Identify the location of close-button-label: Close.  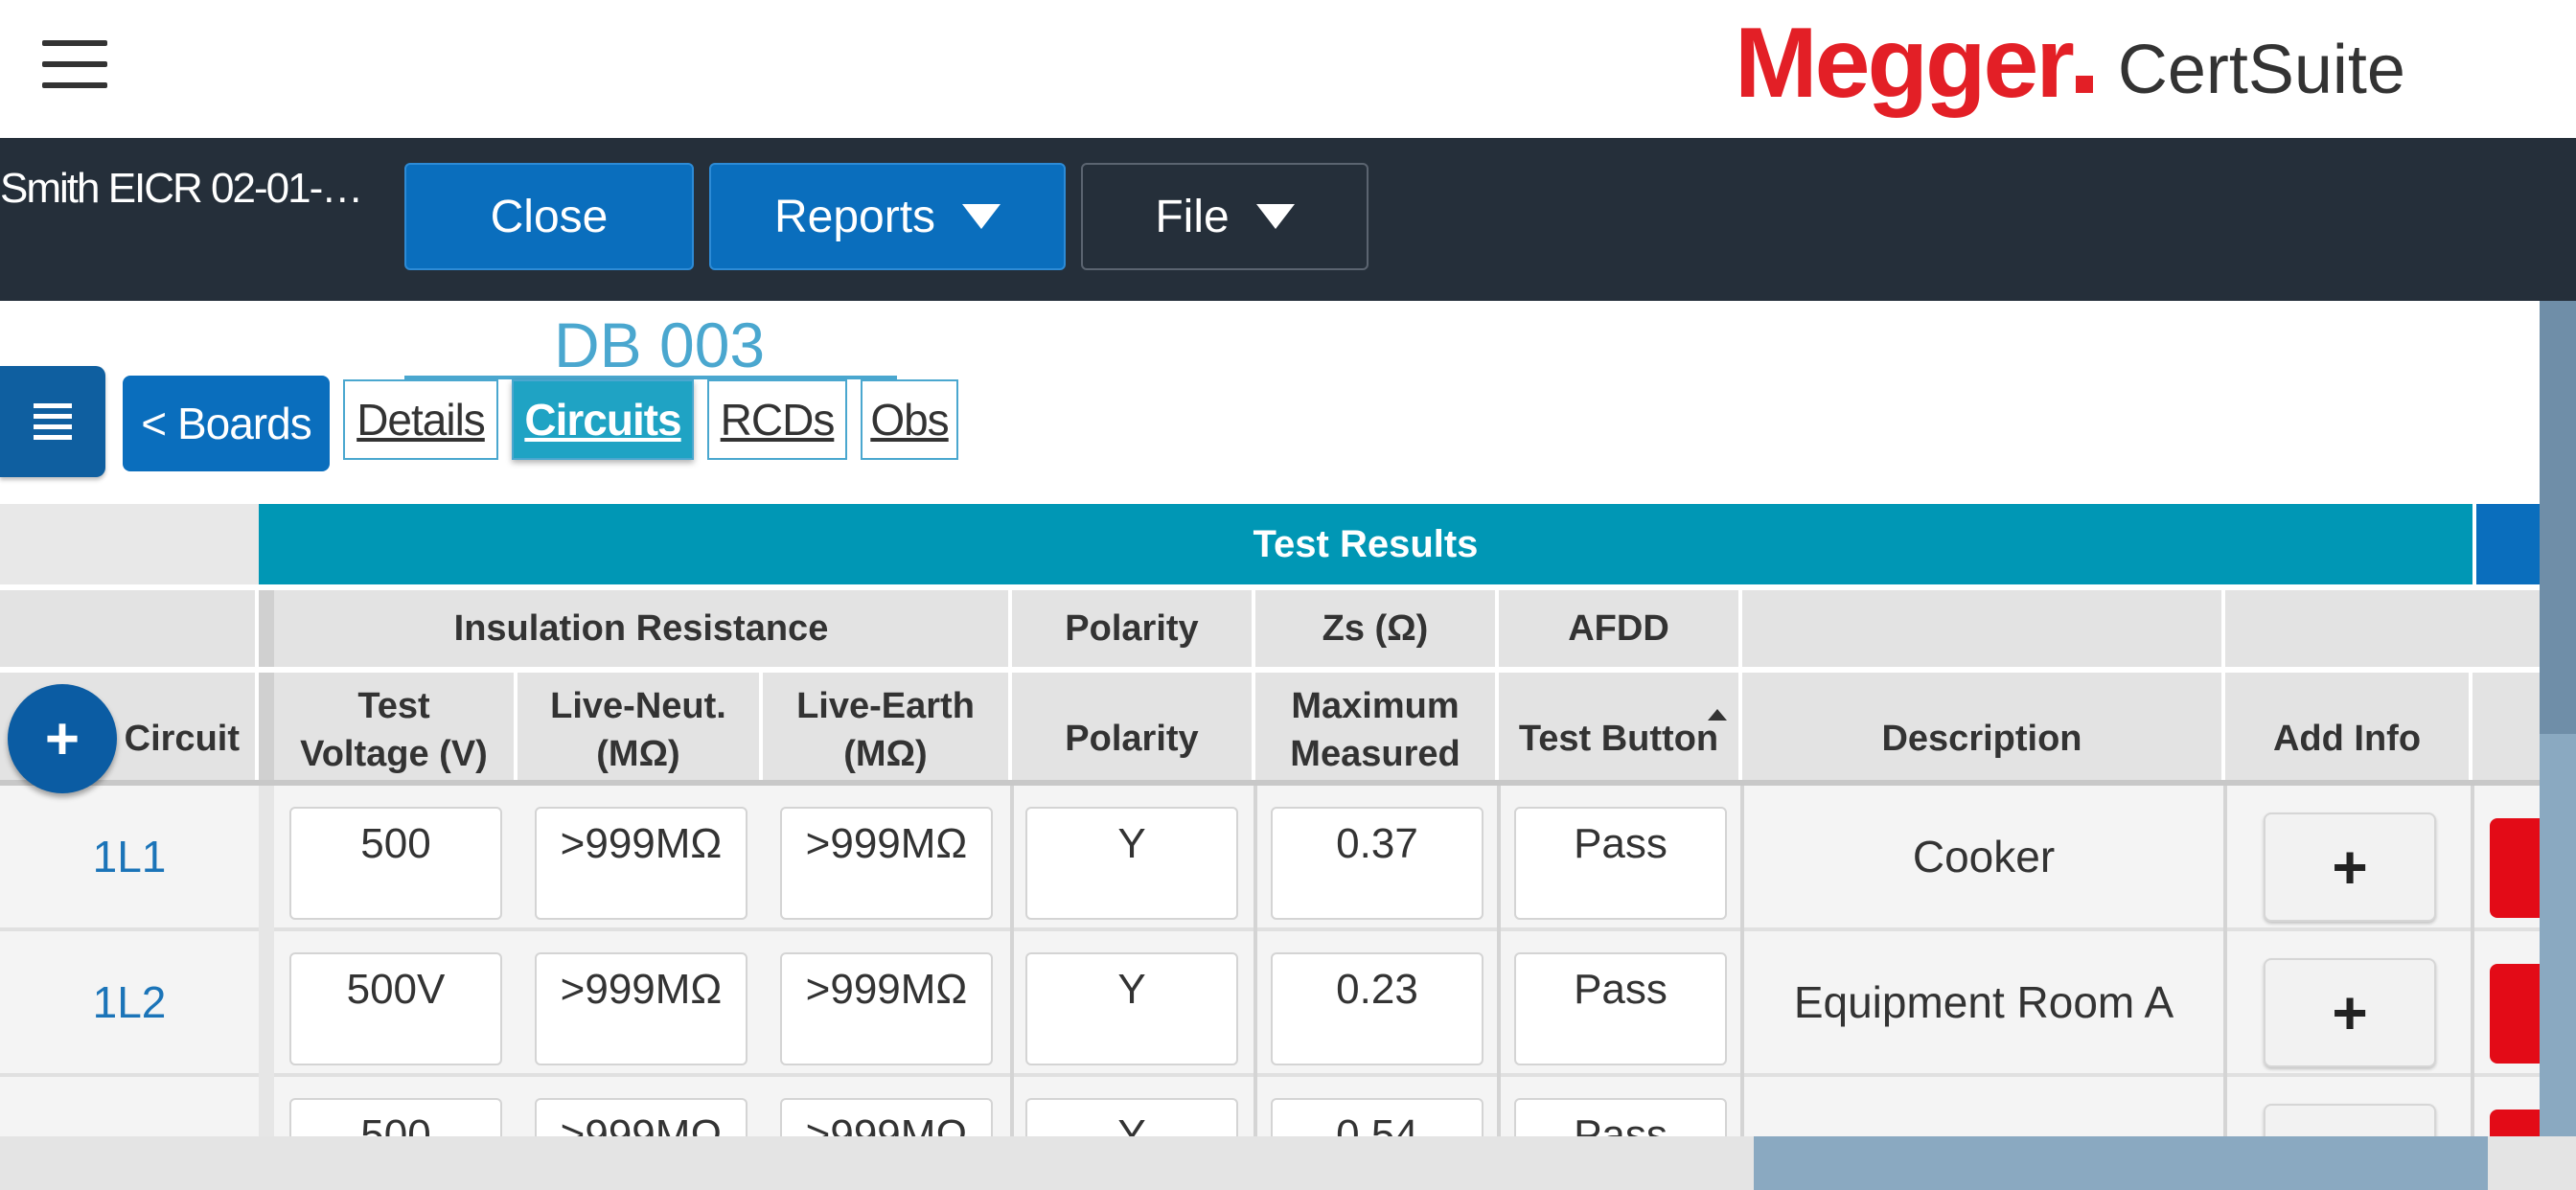
(549, 217).